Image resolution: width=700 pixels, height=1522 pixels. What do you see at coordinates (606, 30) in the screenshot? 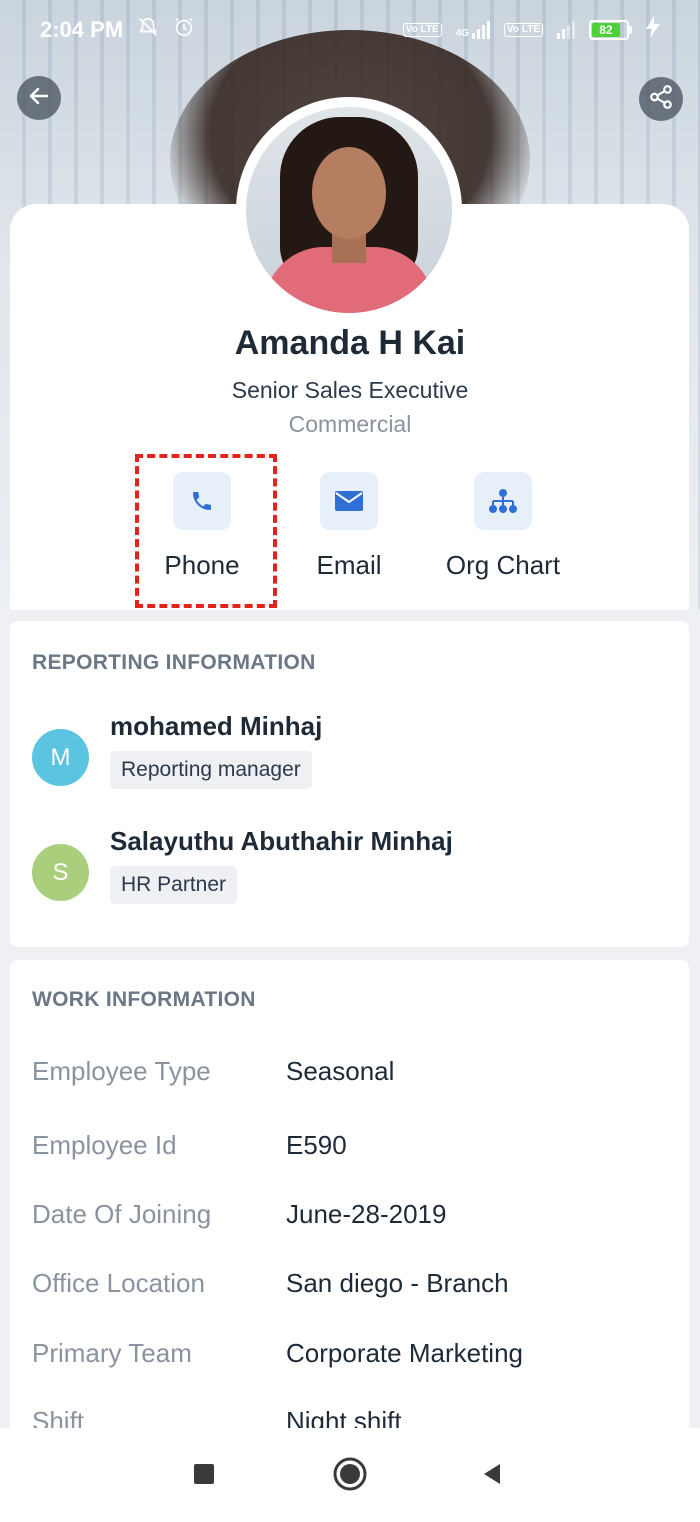
I see `battery-level: 82` at bounding box center [606, 30].